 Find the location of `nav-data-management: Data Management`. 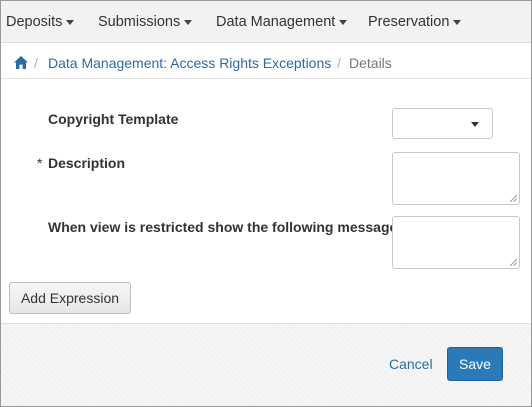

nav-data-management: Data Management is located at coordinates (282, 21).